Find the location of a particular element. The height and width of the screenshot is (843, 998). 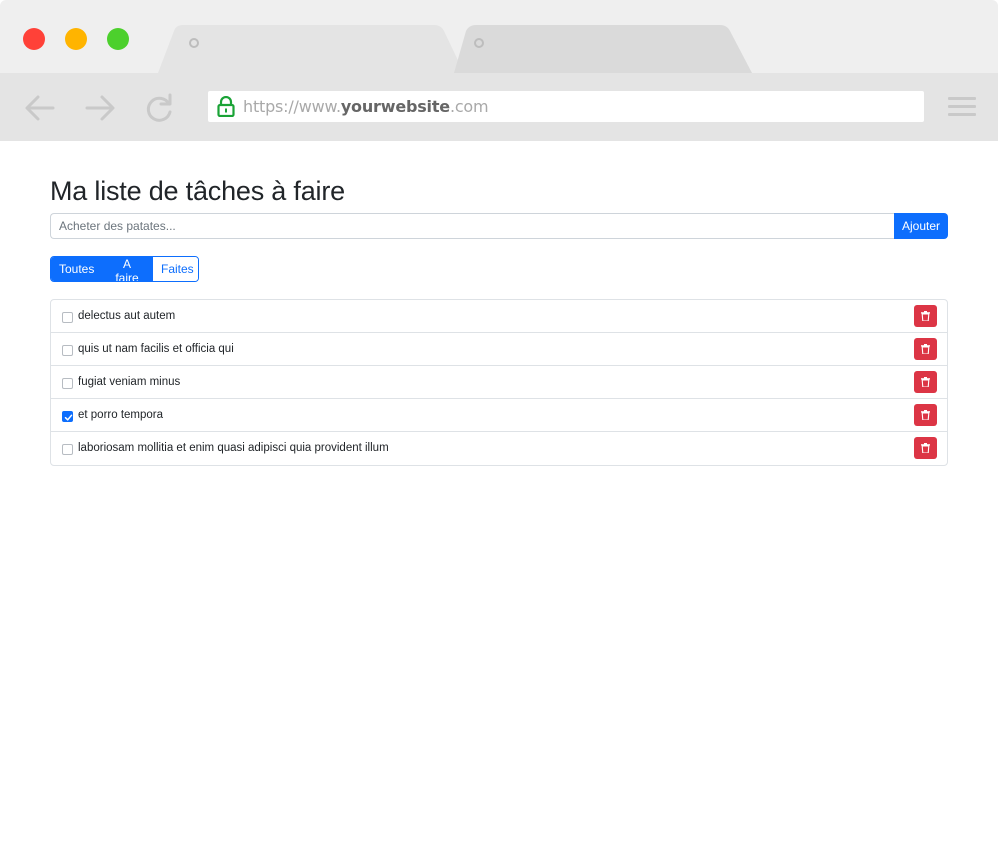

arrow-left-icon is located at coordinates (40, 108).